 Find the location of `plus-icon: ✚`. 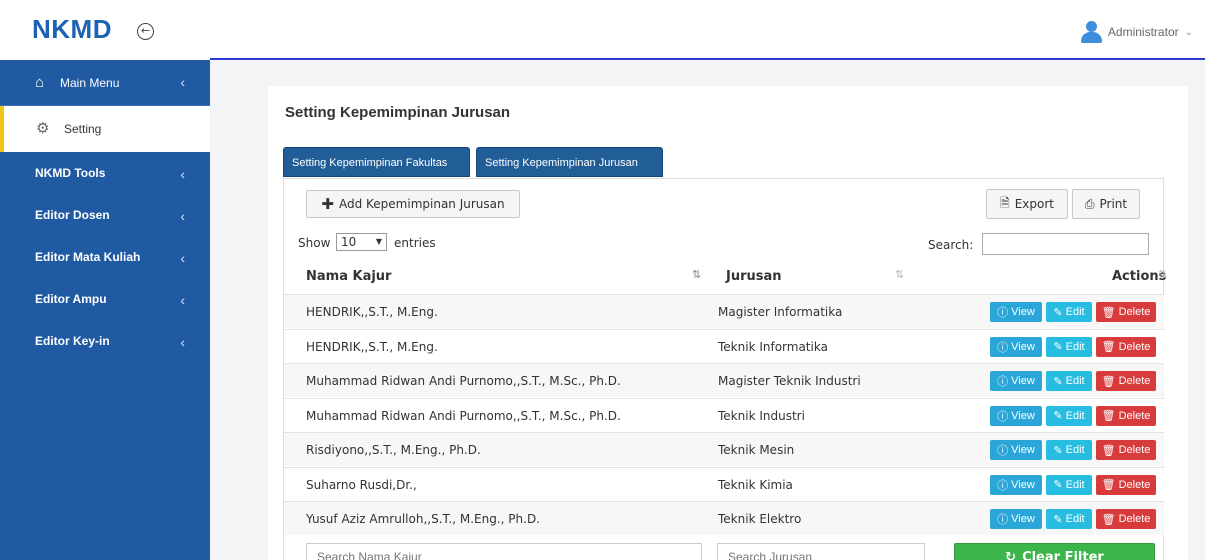

plus-icon: ✚ is located at coordinates (327, 204).